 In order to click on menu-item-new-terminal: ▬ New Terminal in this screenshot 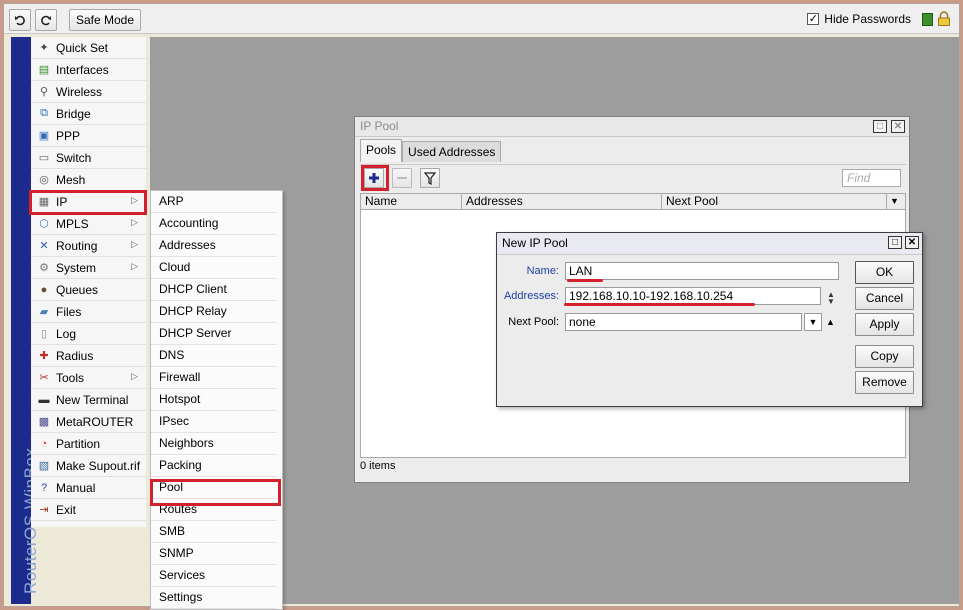, I will do `click(88, 400)`.